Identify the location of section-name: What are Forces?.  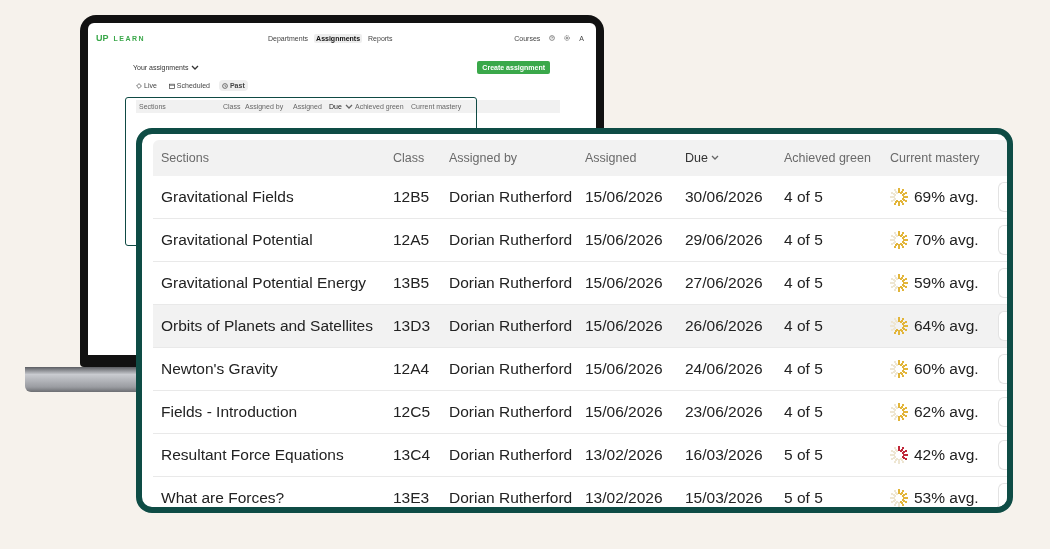
(223, 498).